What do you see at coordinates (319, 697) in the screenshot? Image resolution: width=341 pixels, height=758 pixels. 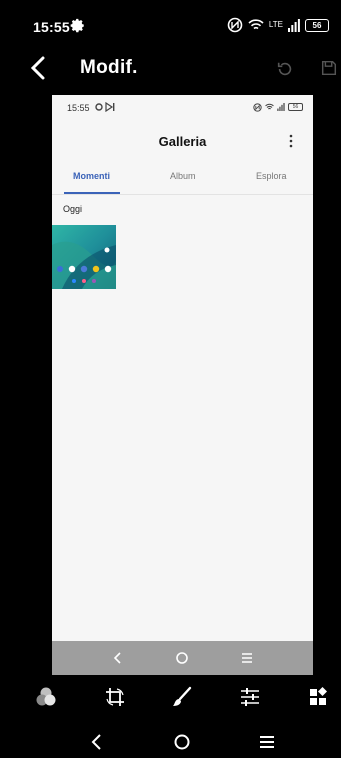 I see `sticker-icon` at bounding box center [319, 697].